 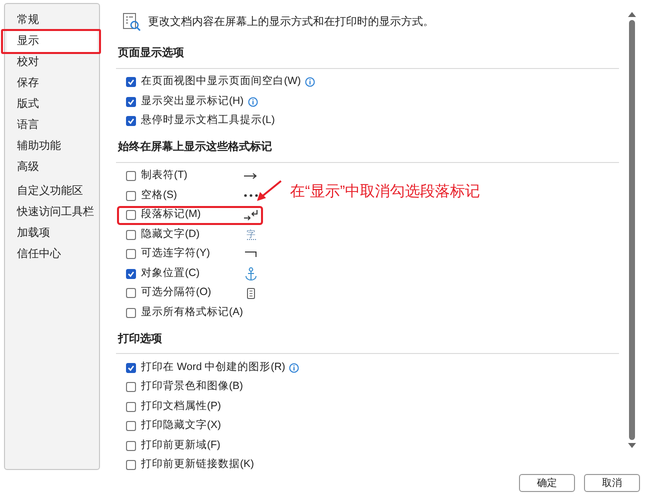 I want to click on checkbox-label: 悬停时显示文档工具提示(L), so click(x=208, y=121).